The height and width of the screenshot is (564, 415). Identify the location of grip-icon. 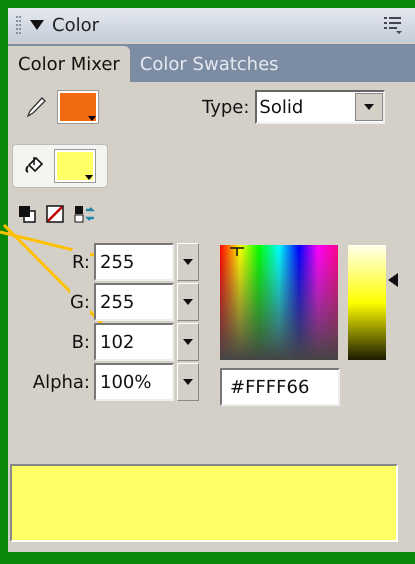
(19, 25).